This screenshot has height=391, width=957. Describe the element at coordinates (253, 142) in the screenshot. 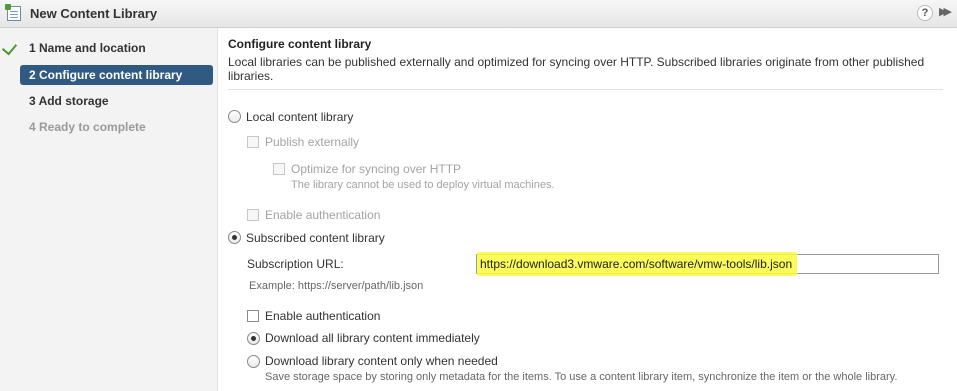

I see `publish-externally-checkbox` at that location.